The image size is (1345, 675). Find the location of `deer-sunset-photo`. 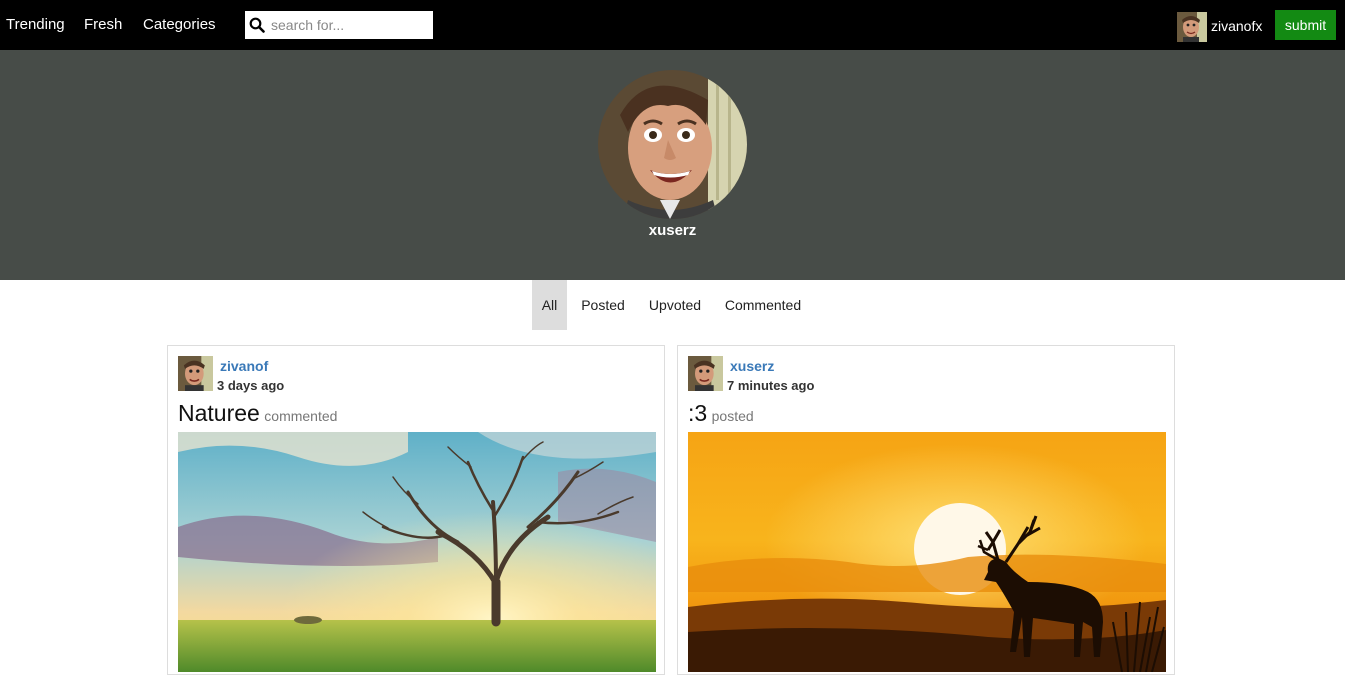

deer-sunset-photo is located at coordinates (927, 552).